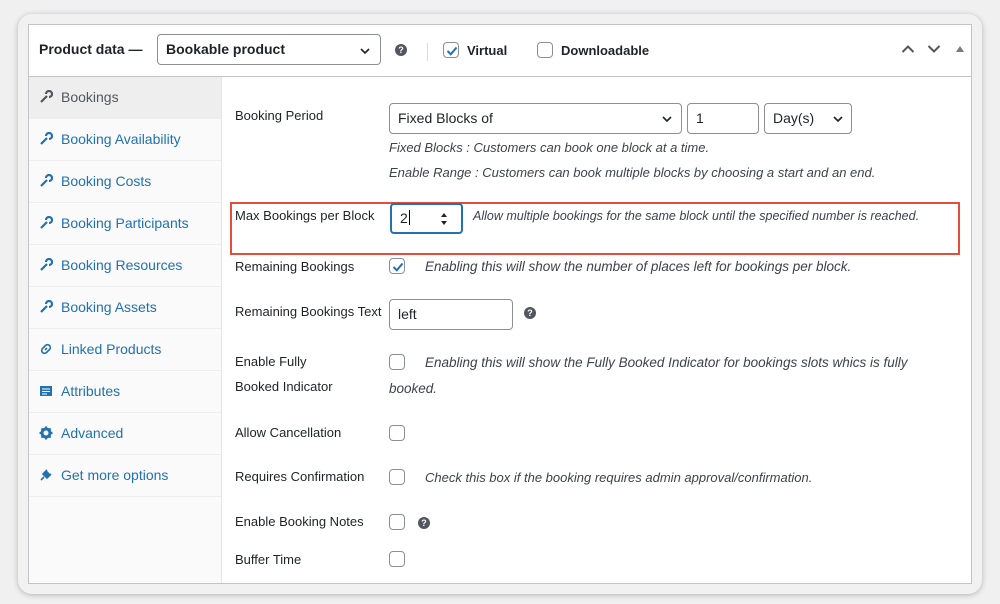  Describe the element at coordinates (445, 118) in the screenshot. I see `booking-period-type-value: Fixed Blocks of` at that location.